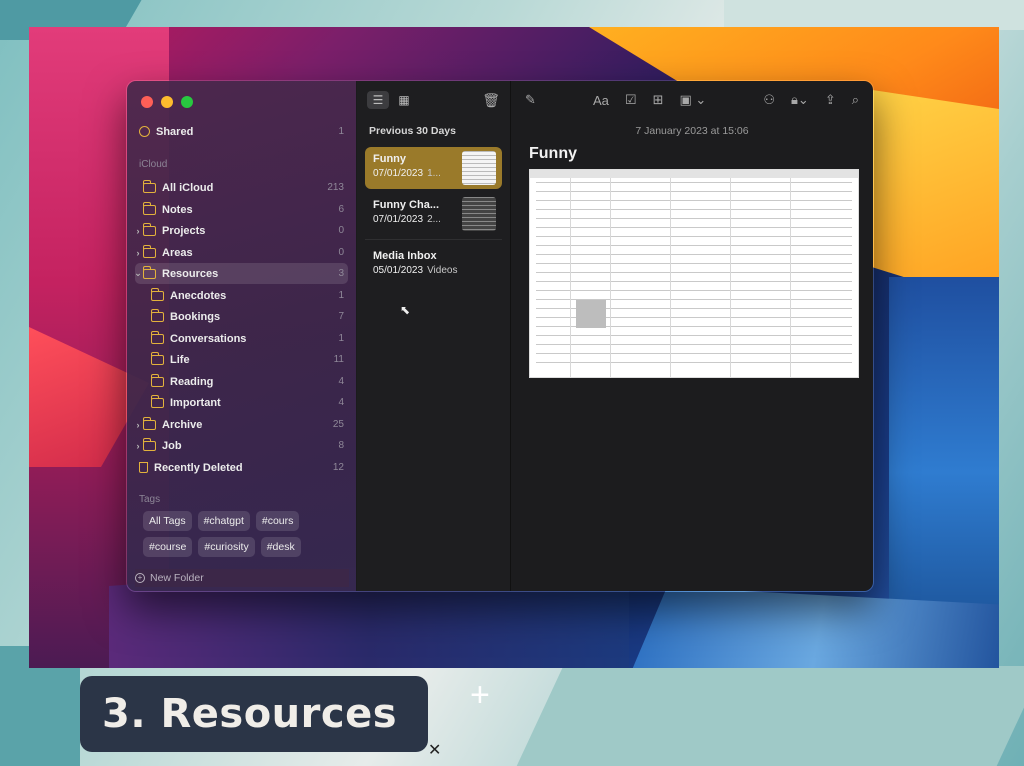  I want to click on section-header-icloud: iCloud, so click(153, 164).